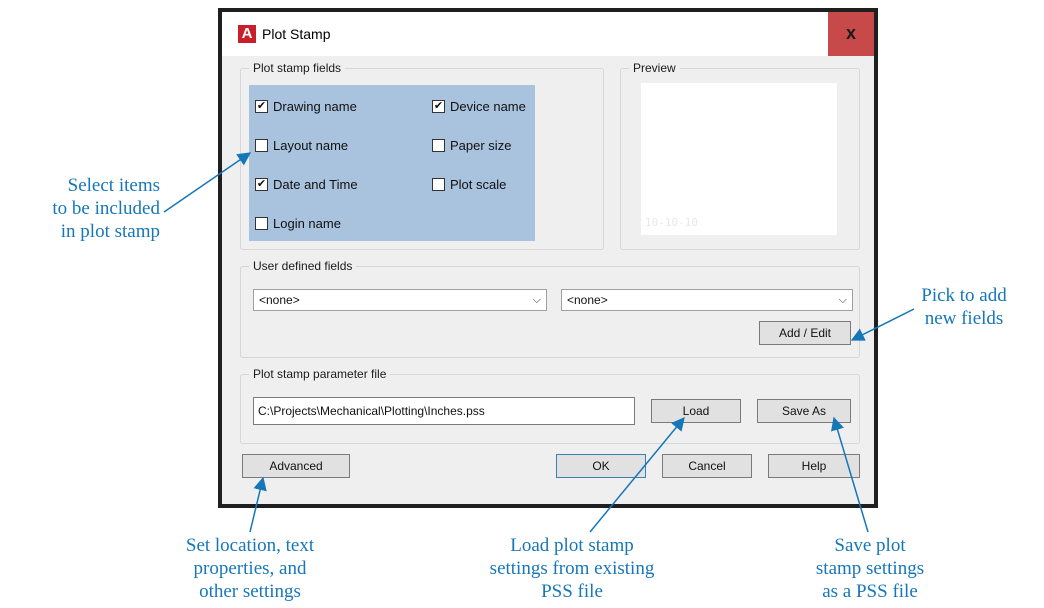 The image size is (1044, 608). What do you see at coordinates (964, 307) in the screenshot?
I see `callout-pick-to-add: Pick to add new fields` at bounding box center [964, 307].